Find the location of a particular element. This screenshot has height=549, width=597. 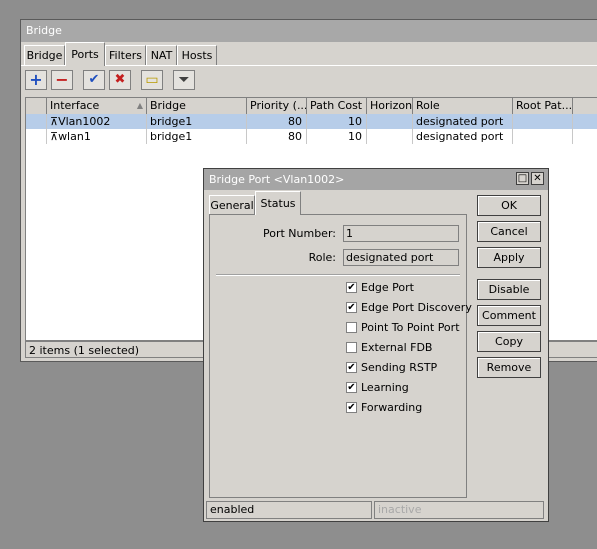

checkbox-label: Edge Port is located at coordinates (387, 287).